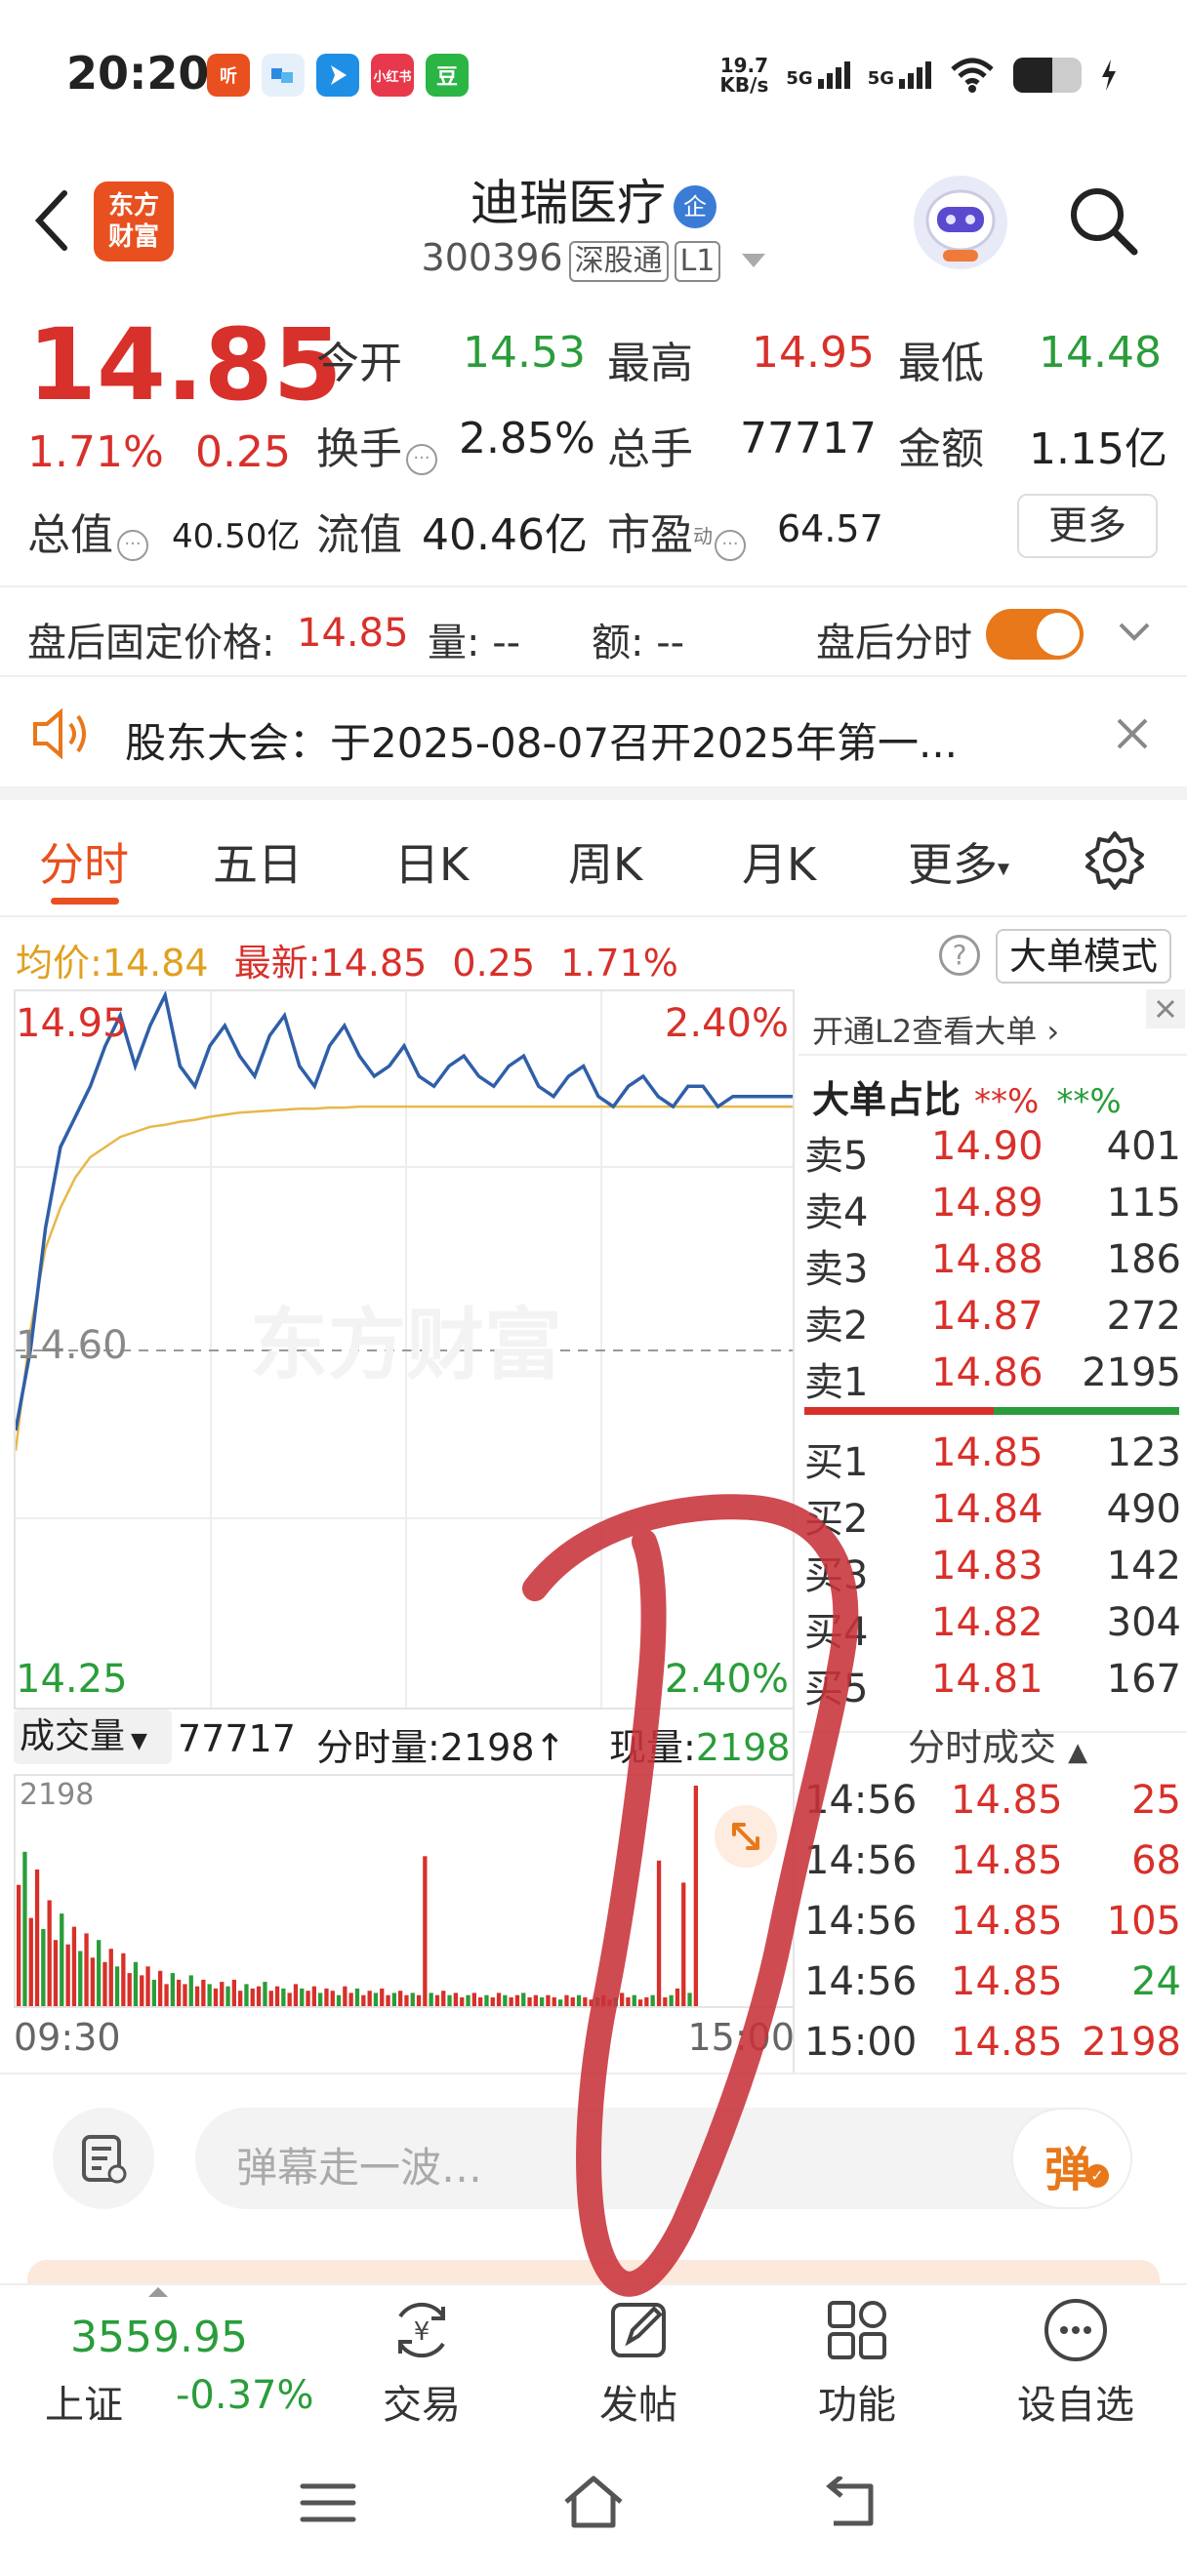 The height and width of the screenshot is (2576, 1187). I want to click on back-nav-icon, so click(851, 2503).